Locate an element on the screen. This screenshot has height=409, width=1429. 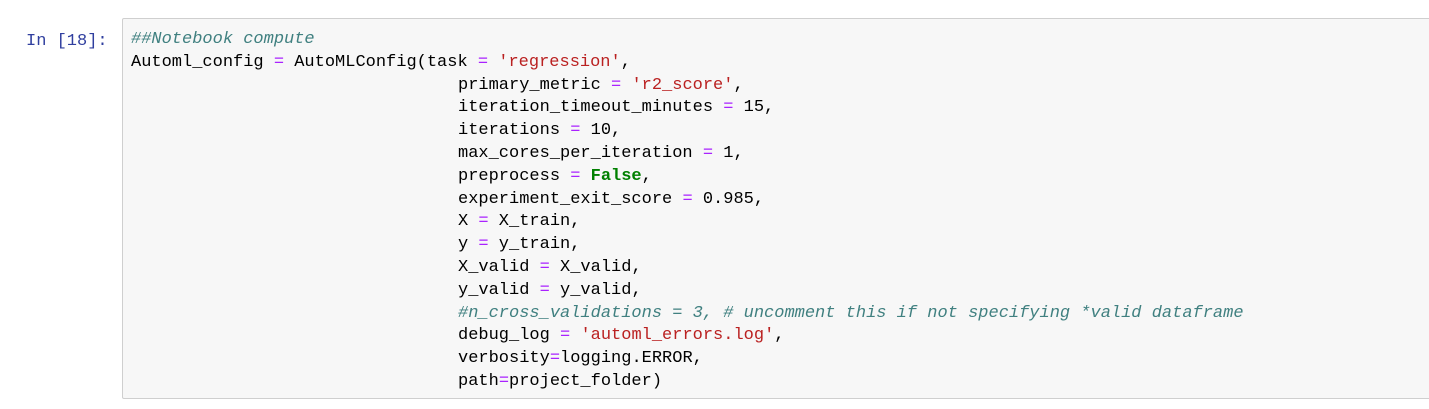
code-text: logging.ERROR, is located at coordinates (631, 359).